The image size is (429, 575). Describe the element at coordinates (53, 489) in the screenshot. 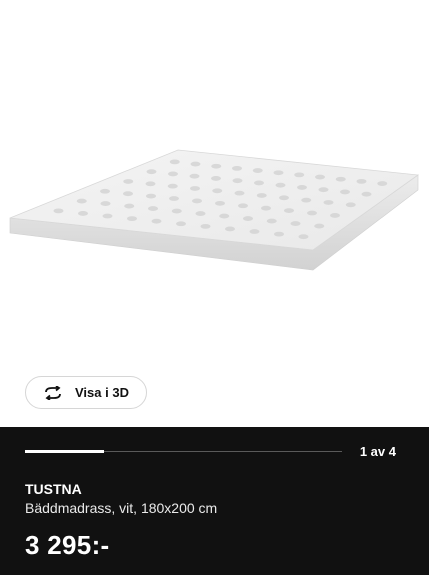

I see `product-name: TUSTNA` at that location.